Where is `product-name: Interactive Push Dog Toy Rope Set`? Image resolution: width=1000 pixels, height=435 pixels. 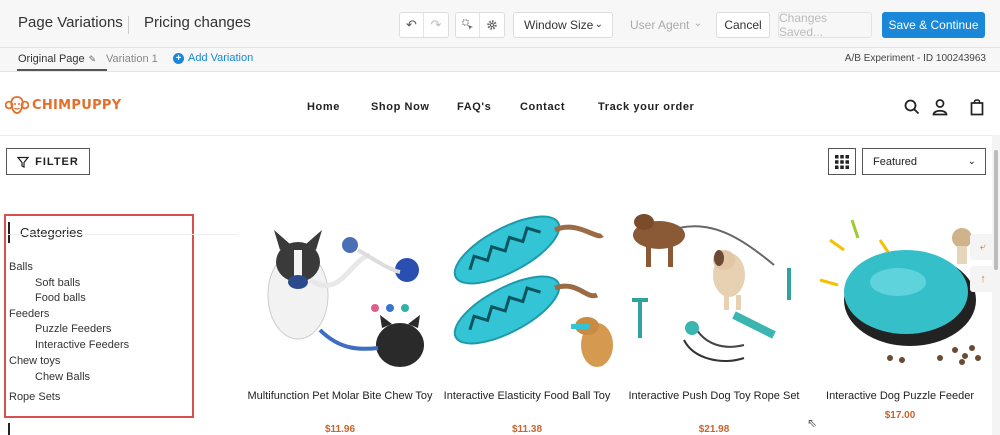
product-name: Interactive Push Dog Toy Rope Set is located at coordinates (714, 396).